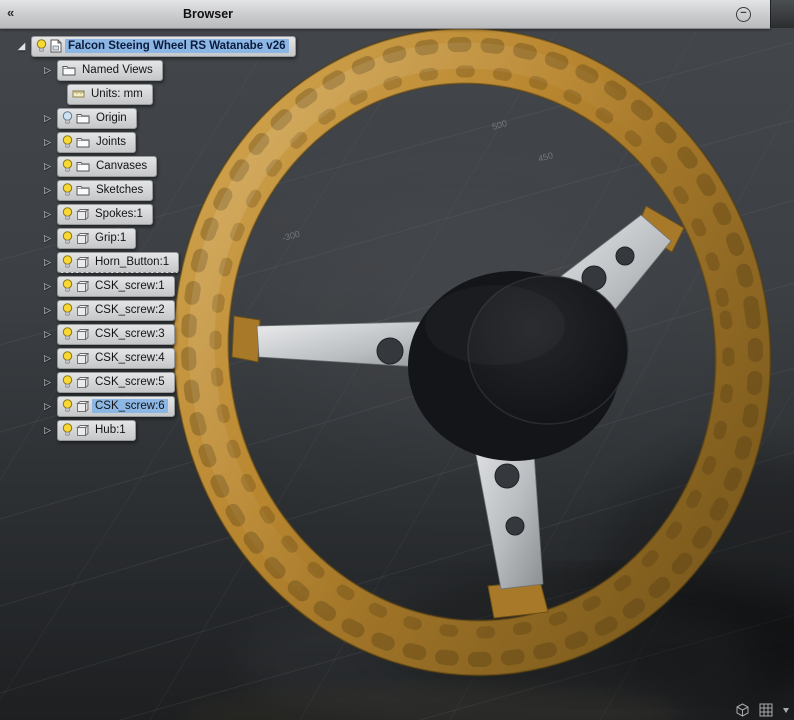 The height and width of the screenshot is (720, 794). I want to click on tree-row: ▷ Grip:1, so click(88, 238).